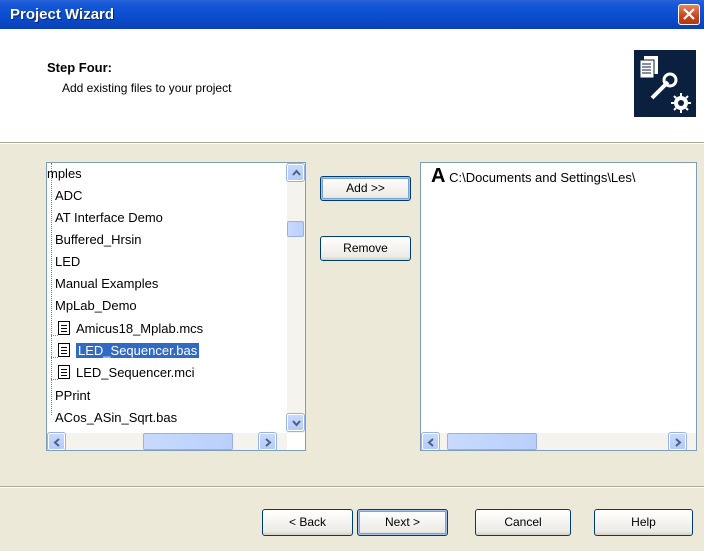 Image resolution: width=704 pixels, height=551 pixels. I want to click on tree-item: mples, so click(64, 174).